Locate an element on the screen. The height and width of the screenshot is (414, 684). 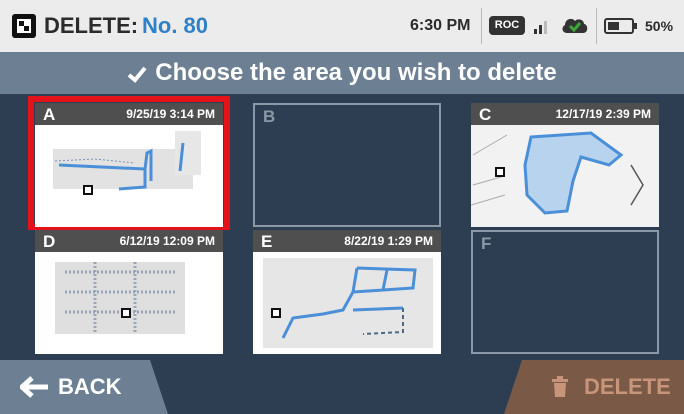
page-header: Choose the area you wish to delete is located at coordinates (342, 73).